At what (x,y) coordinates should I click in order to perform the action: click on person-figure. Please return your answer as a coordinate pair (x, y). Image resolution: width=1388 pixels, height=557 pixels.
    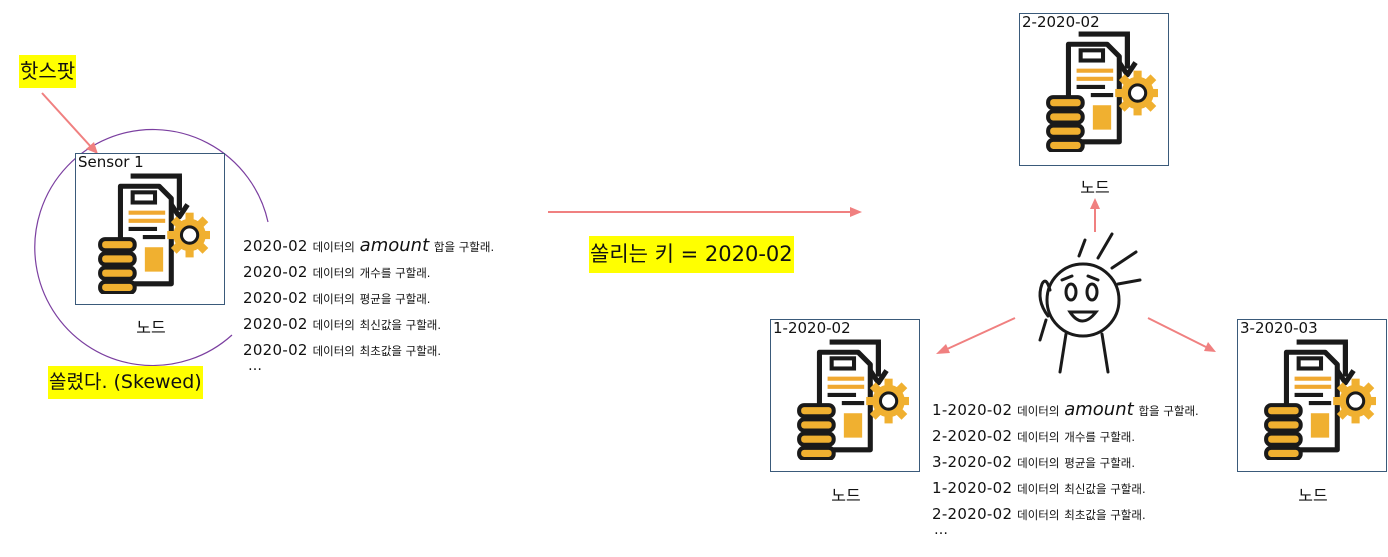
    Looking at the image, I should click on (1090, 303).